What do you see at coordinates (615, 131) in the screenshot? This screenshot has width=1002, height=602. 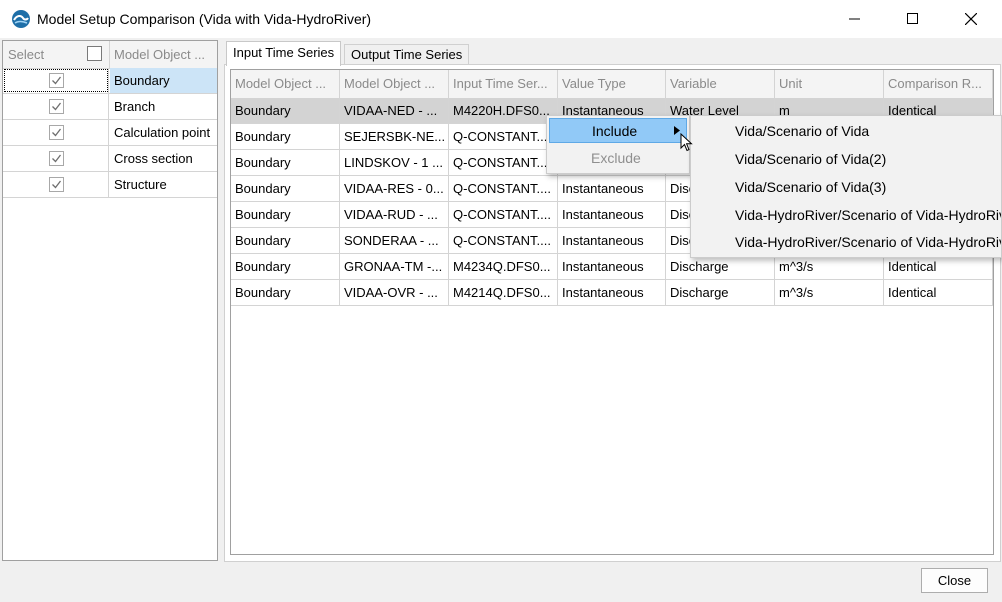 I see `include-label: Include` at bounding box center [615, 131].